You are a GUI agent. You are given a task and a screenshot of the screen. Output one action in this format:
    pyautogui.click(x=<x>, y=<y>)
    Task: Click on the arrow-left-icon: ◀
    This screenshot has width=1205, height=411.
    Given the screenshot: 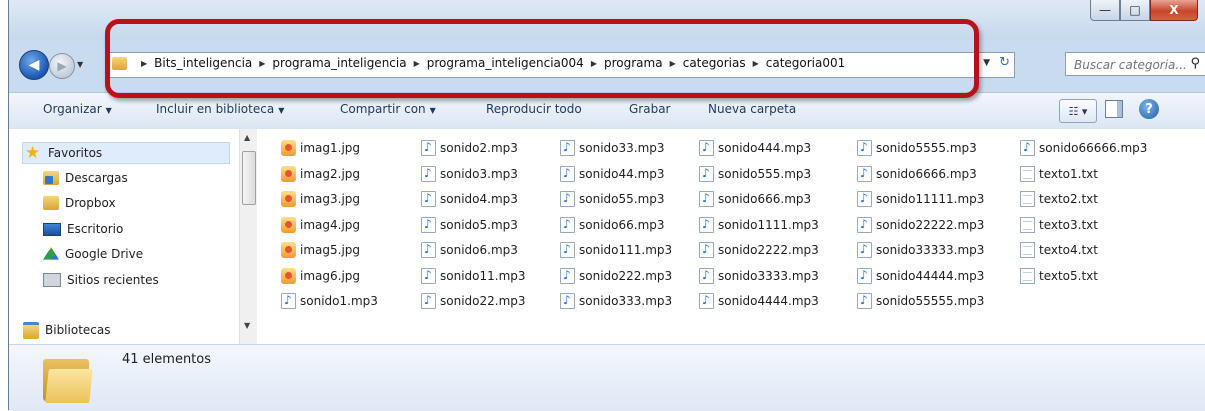 What is the action you would take?
    pyautogui.click(x=34, y=65)
    